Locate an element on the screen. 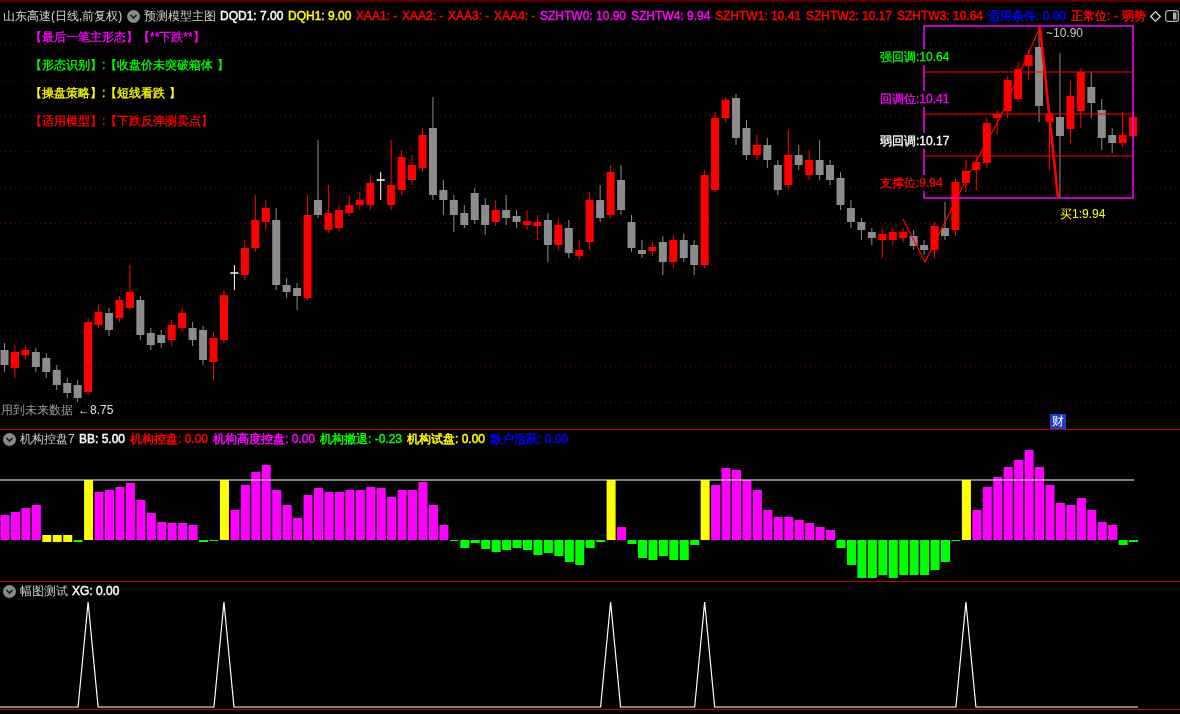 The height and width of the screenshot is (714, 1180). indicator-value: 机构试盘: 0.00 is located at coordinates (446, 439).